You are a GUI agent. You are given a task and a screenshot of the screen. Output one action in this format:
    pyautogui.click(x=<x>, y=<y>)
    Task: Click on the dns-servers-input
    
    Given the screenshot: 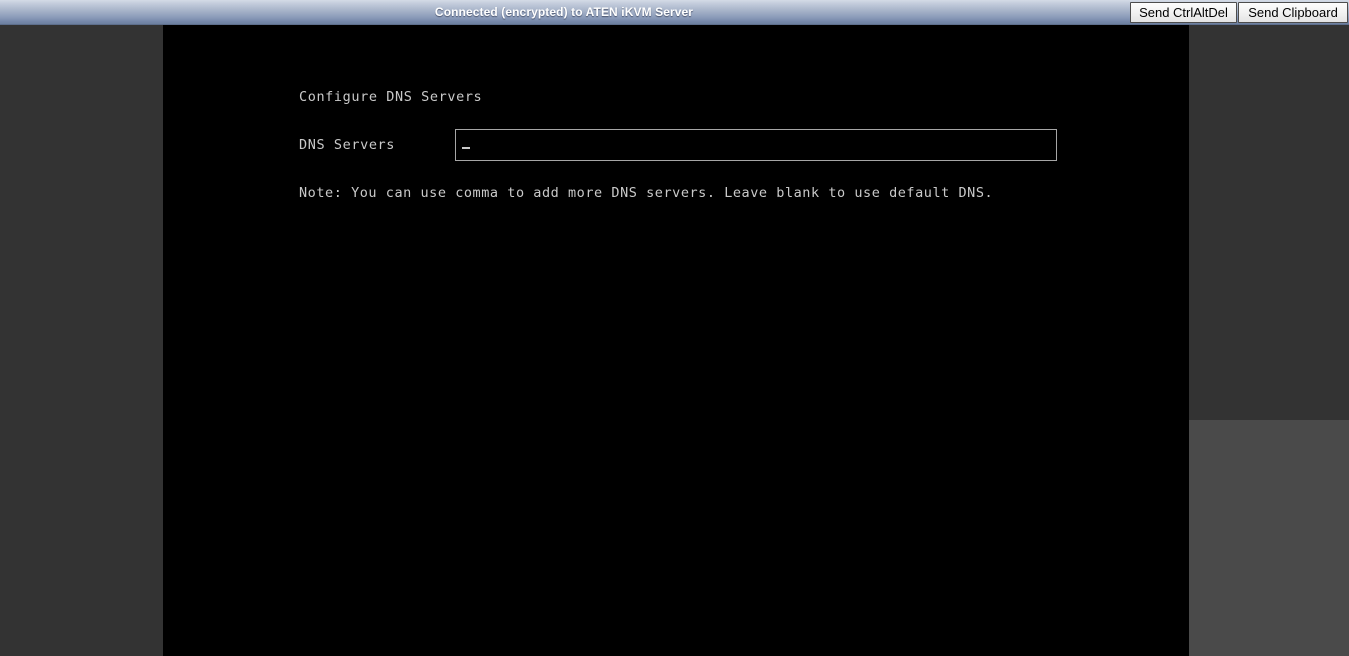 What is the action you would take?
    pyautogui.click(x=756, y=145)
    